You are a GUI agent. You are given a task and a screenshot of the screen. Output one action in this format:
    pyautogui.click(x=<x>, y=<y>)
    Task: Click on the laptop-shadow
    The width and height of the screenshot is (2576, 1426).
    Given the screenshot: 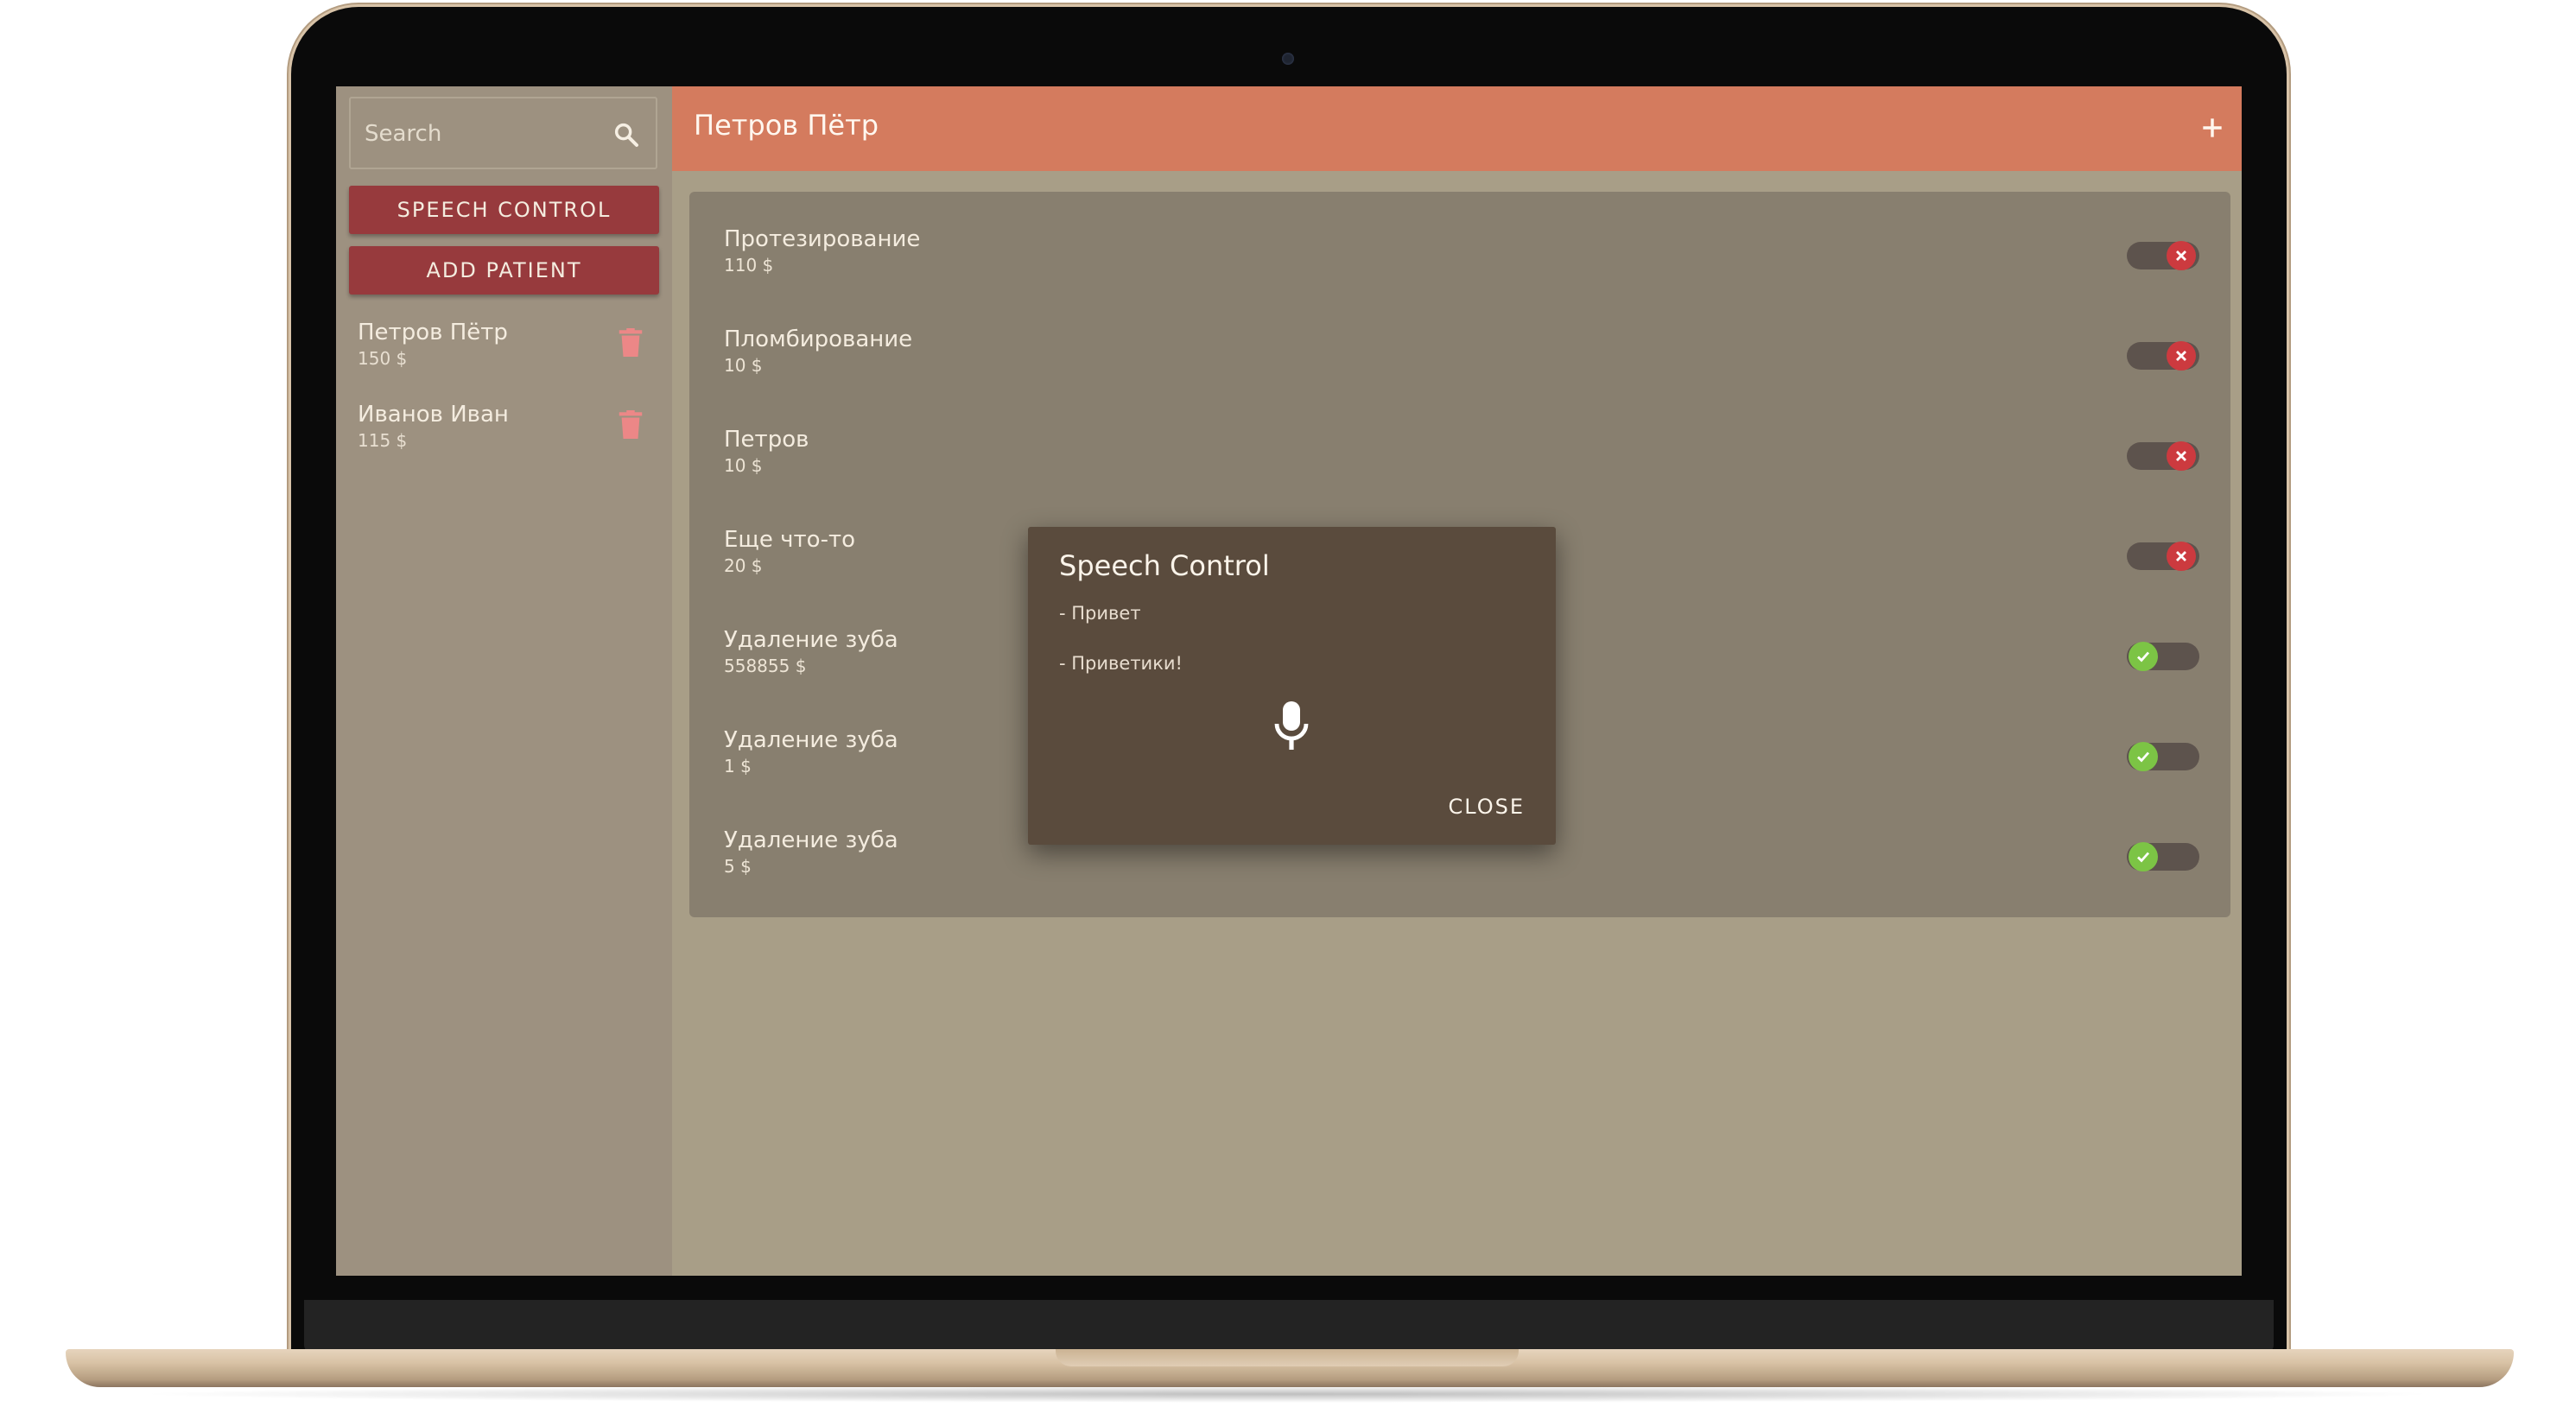 What is the action you would take?
    pyautogui.click(x=1287, y=1394)
    